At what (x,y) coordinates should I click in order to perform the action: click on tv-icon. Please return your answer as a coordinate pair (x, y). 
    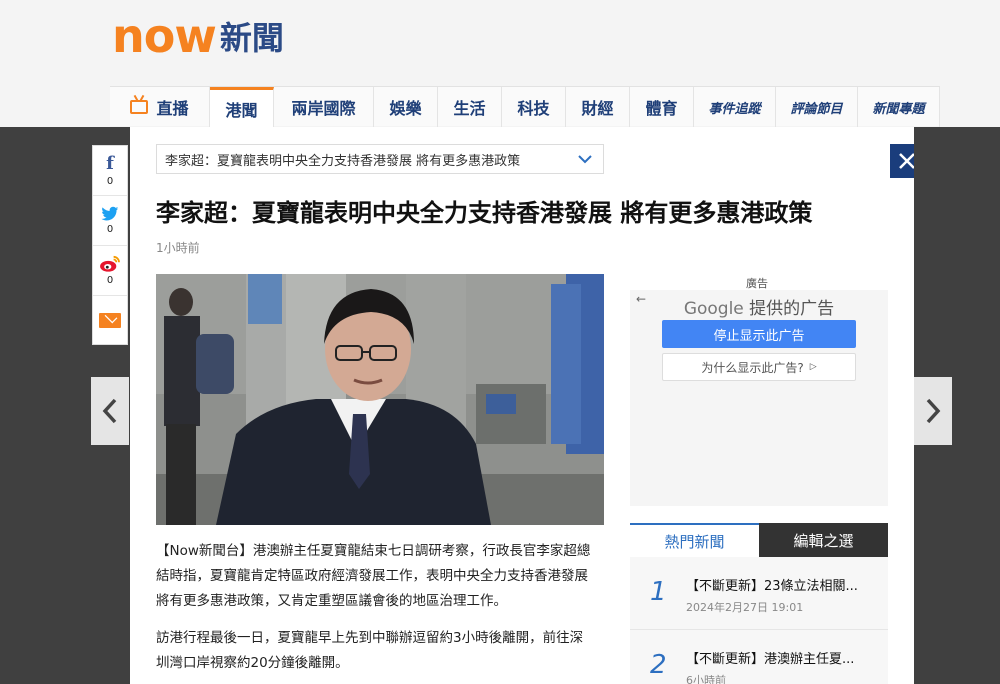
    Looking at the image, I should click on (139, 107).